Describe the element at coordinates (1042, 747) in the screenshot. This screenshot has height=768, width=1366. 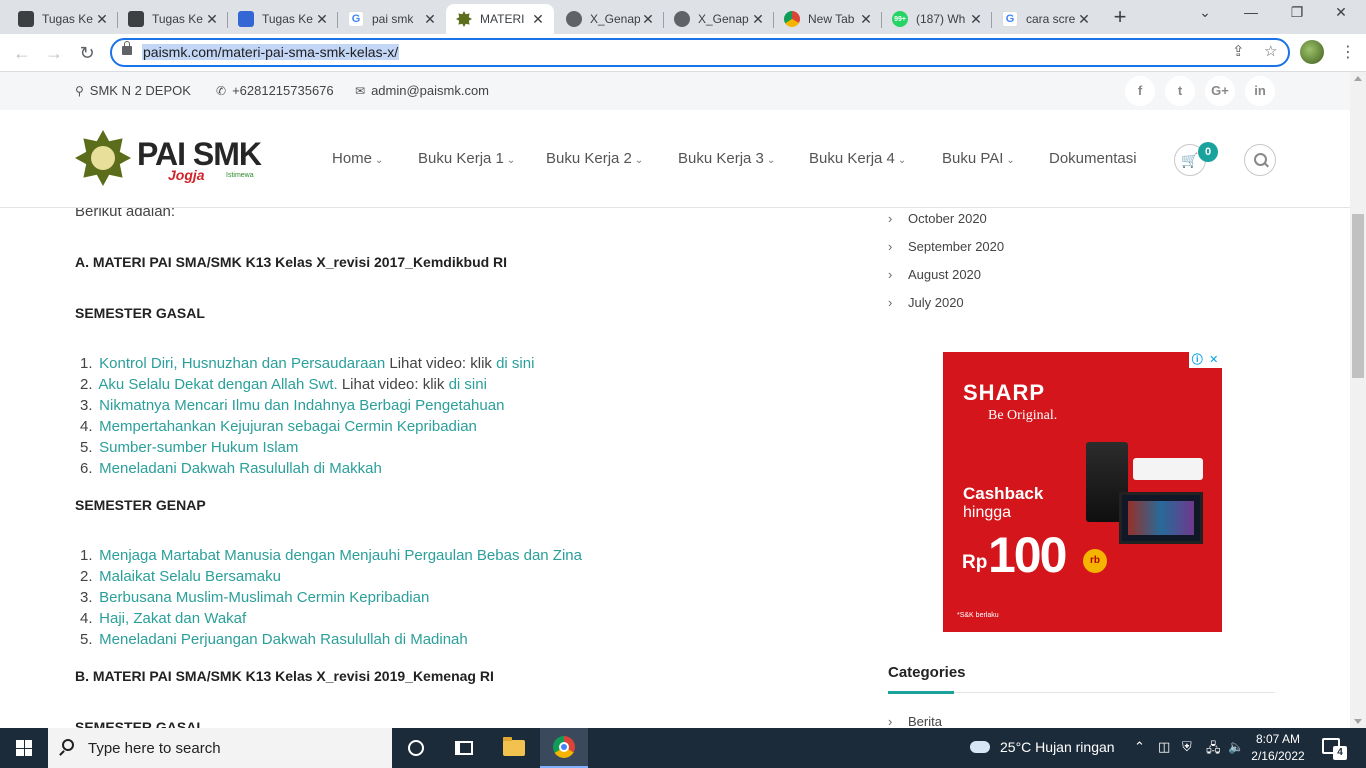
I see `weather-widget: 25°C Hujan ringan` at that location.